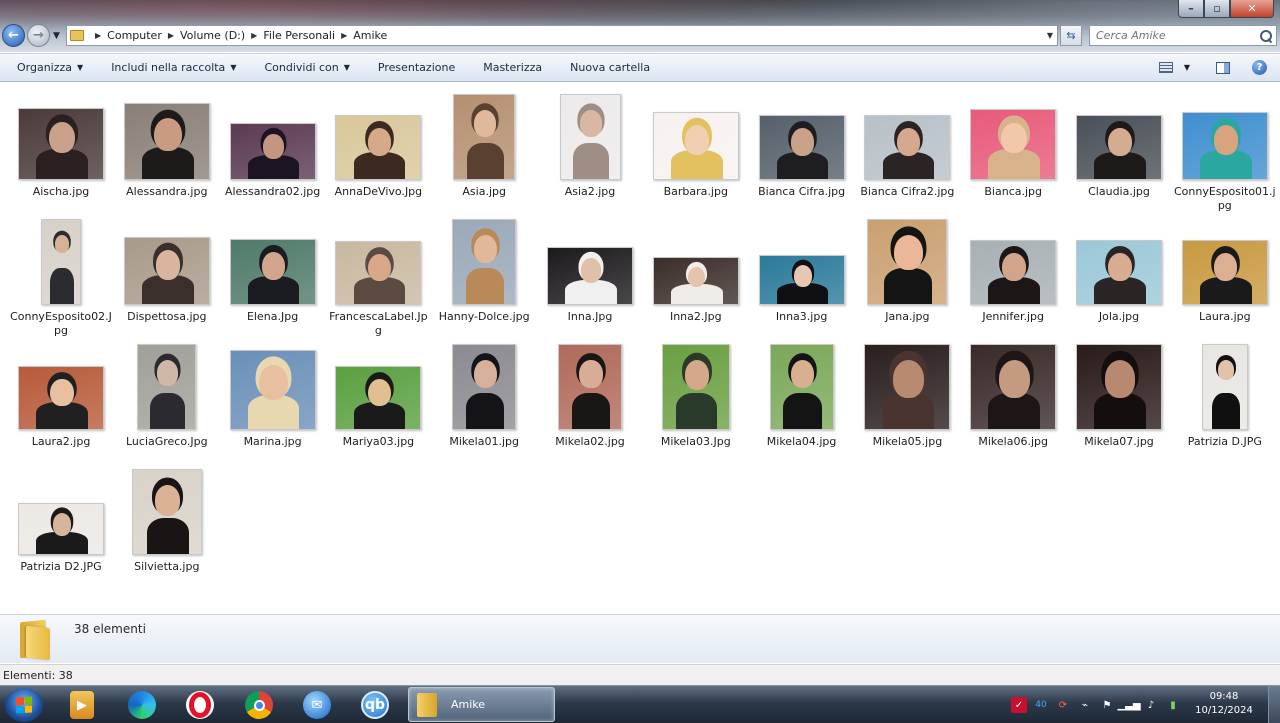 The height and width of the screenshot is (723, 1280). What do you see at coordinates (1128, 705) in the screenshot?
I see `network-signal-icon: ▁▃▅` at bounding box center [1128, 705].